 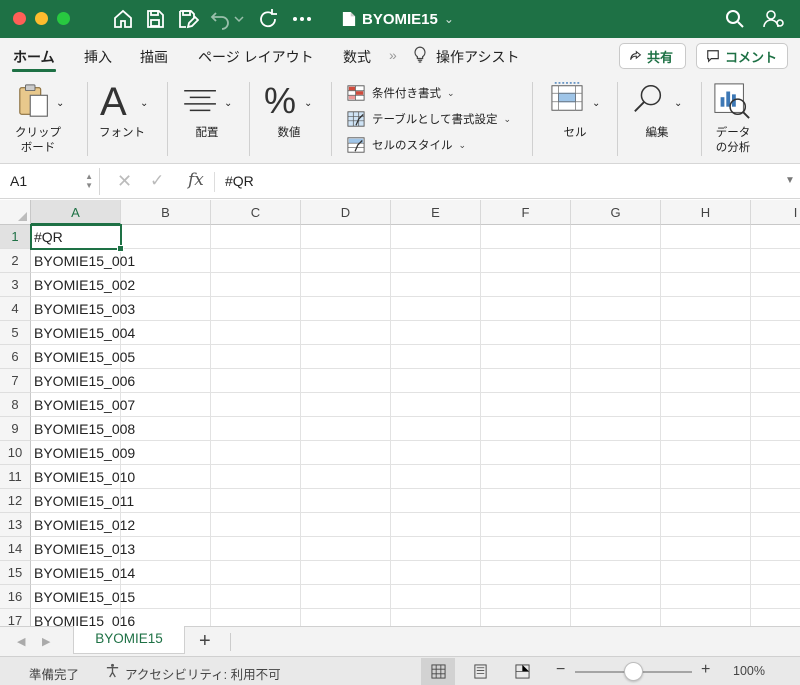 What do you see at coordinates (633, 671) in the screenshot?
I see `zoom-slider-thumb` at bounding box center [633, 671].